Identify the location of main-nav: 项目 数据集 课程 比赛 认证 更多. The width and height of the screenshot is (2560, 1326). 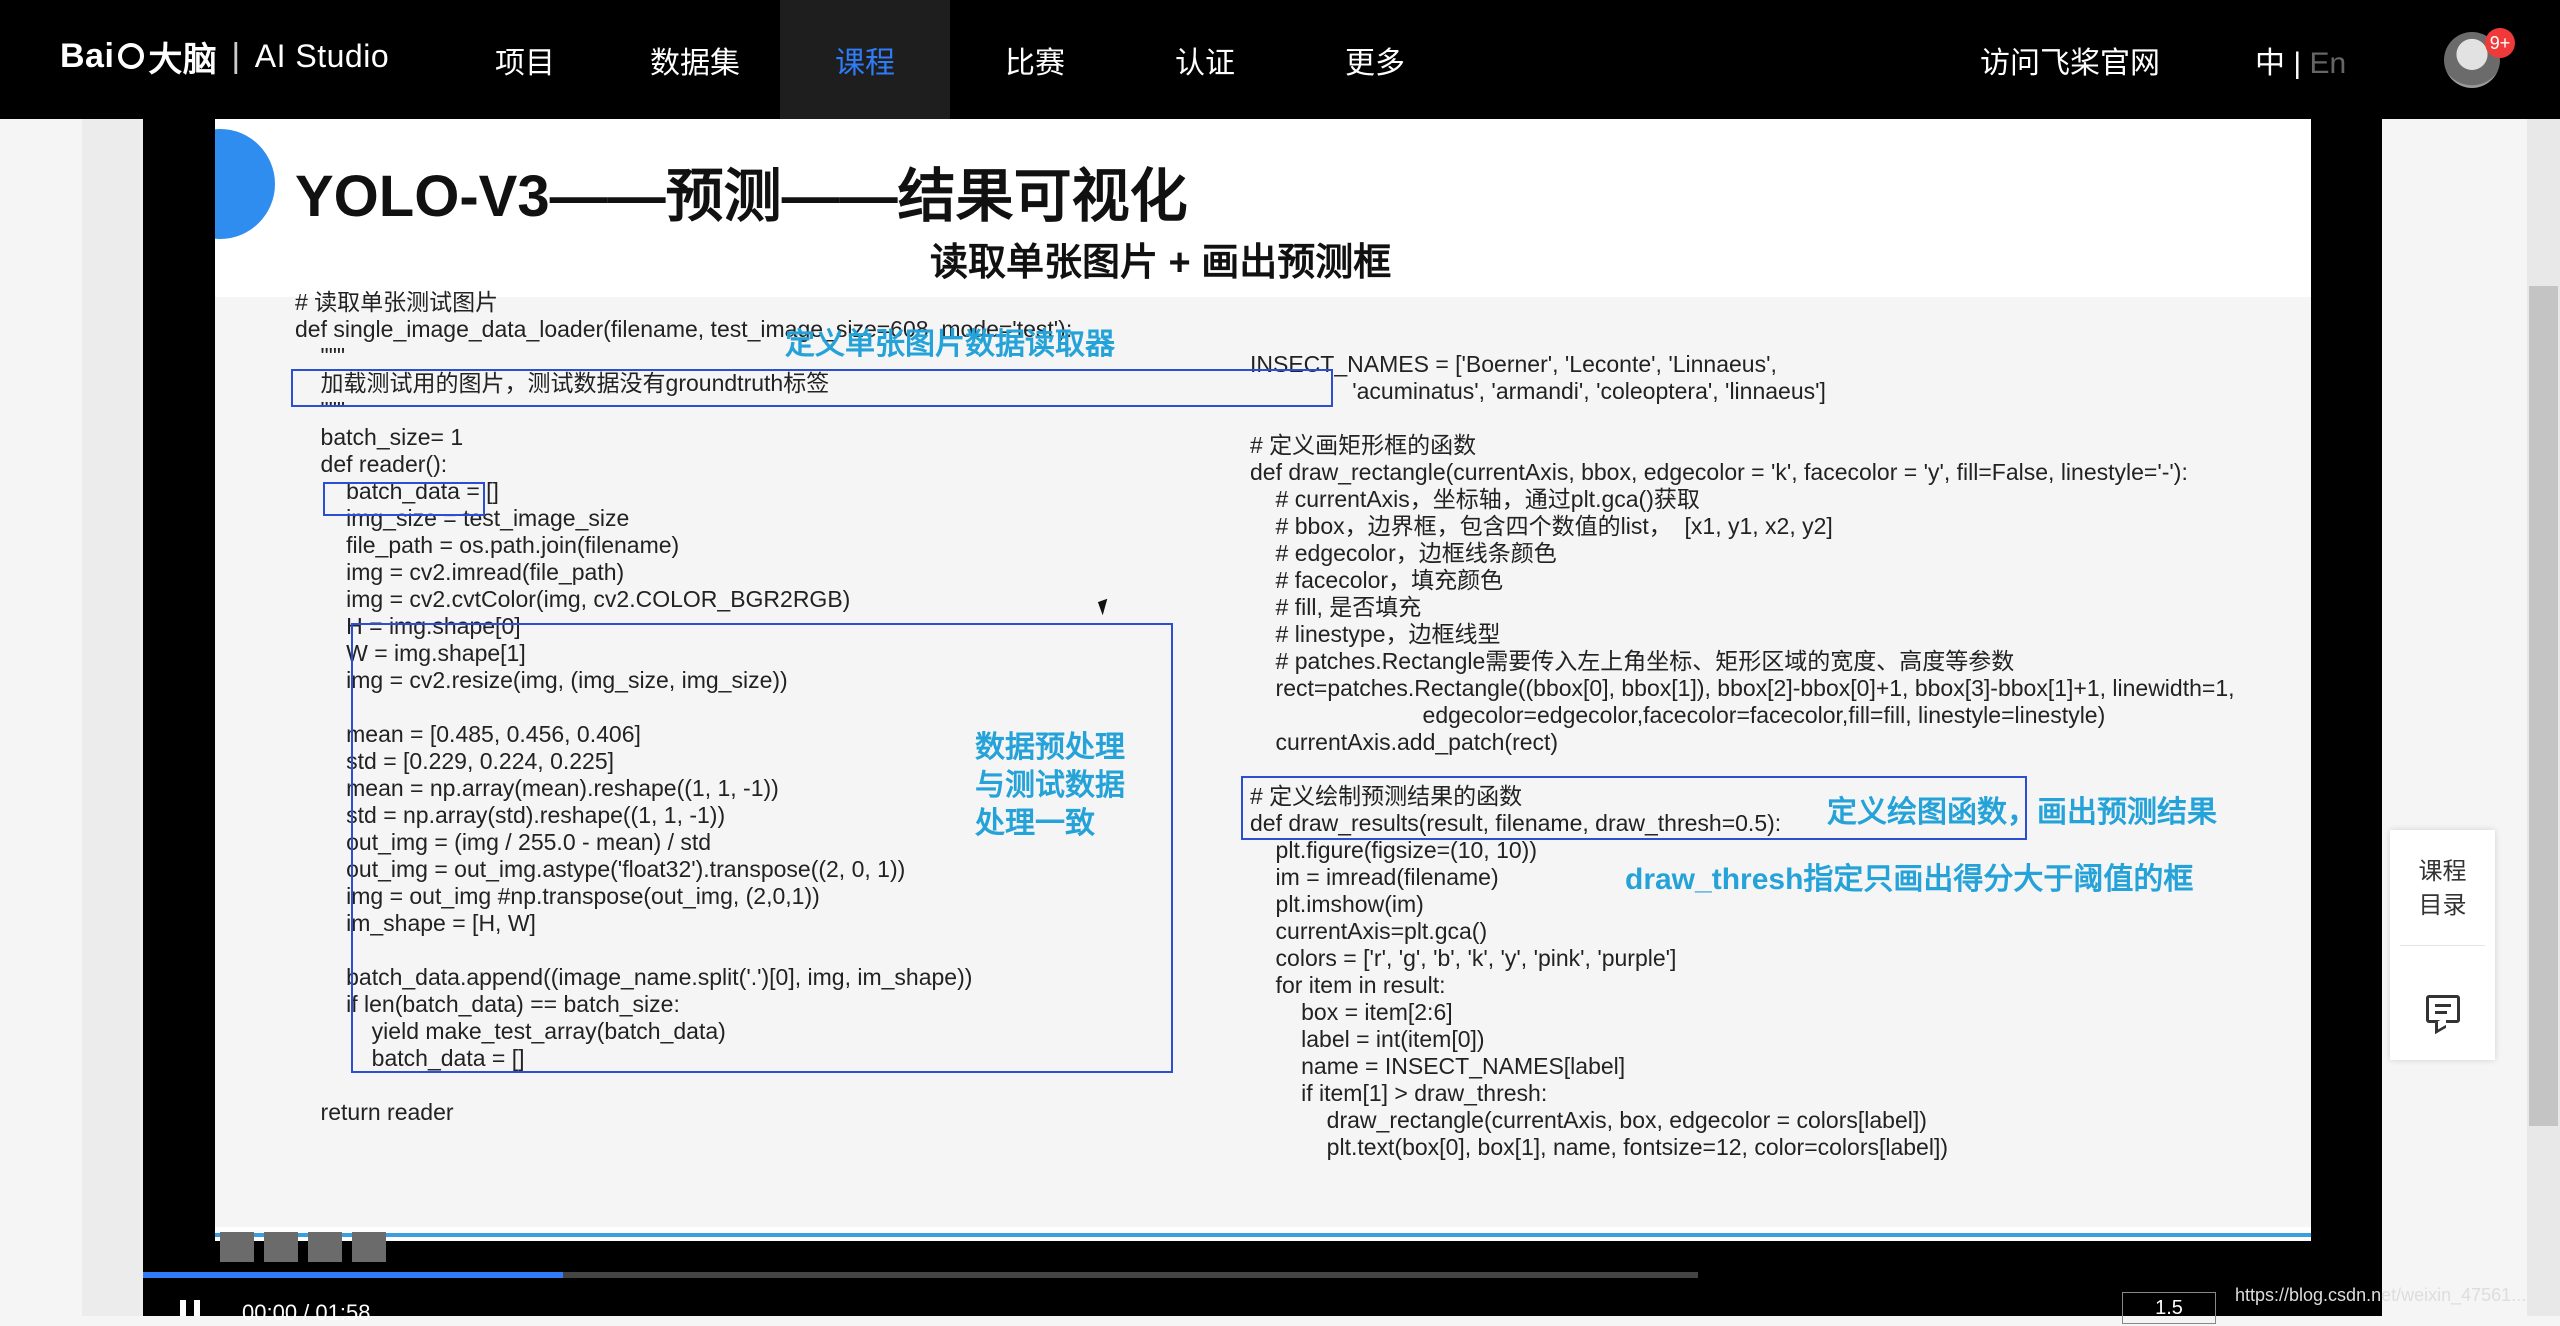
(950, 59).